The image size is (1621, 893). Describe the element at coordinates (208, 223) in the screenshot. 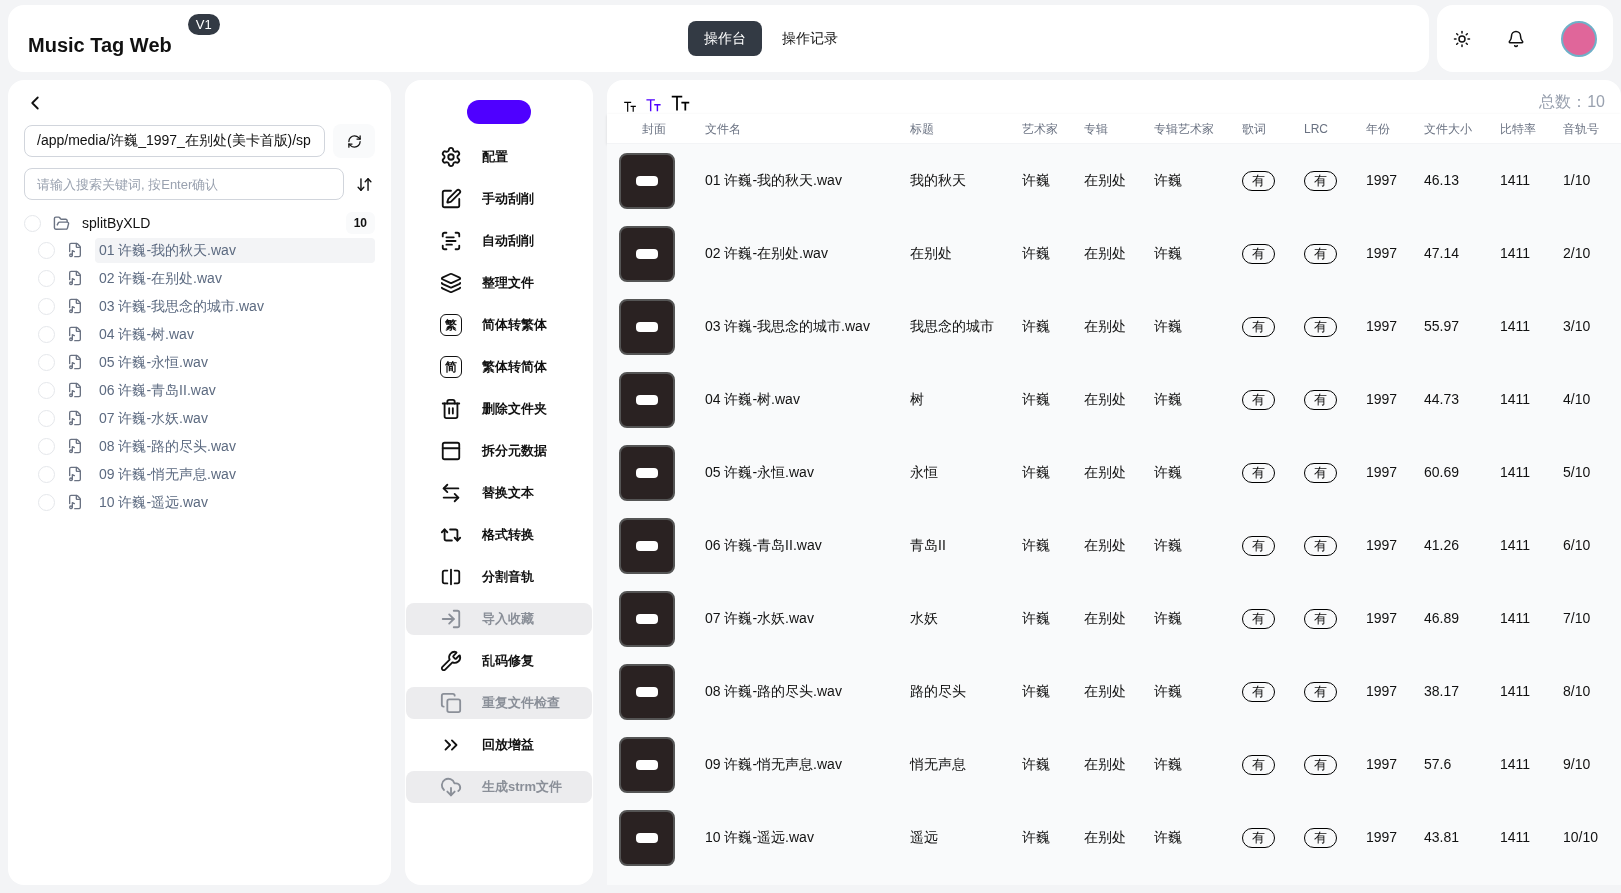

I see `folder-name: splitByXLD` at that location.